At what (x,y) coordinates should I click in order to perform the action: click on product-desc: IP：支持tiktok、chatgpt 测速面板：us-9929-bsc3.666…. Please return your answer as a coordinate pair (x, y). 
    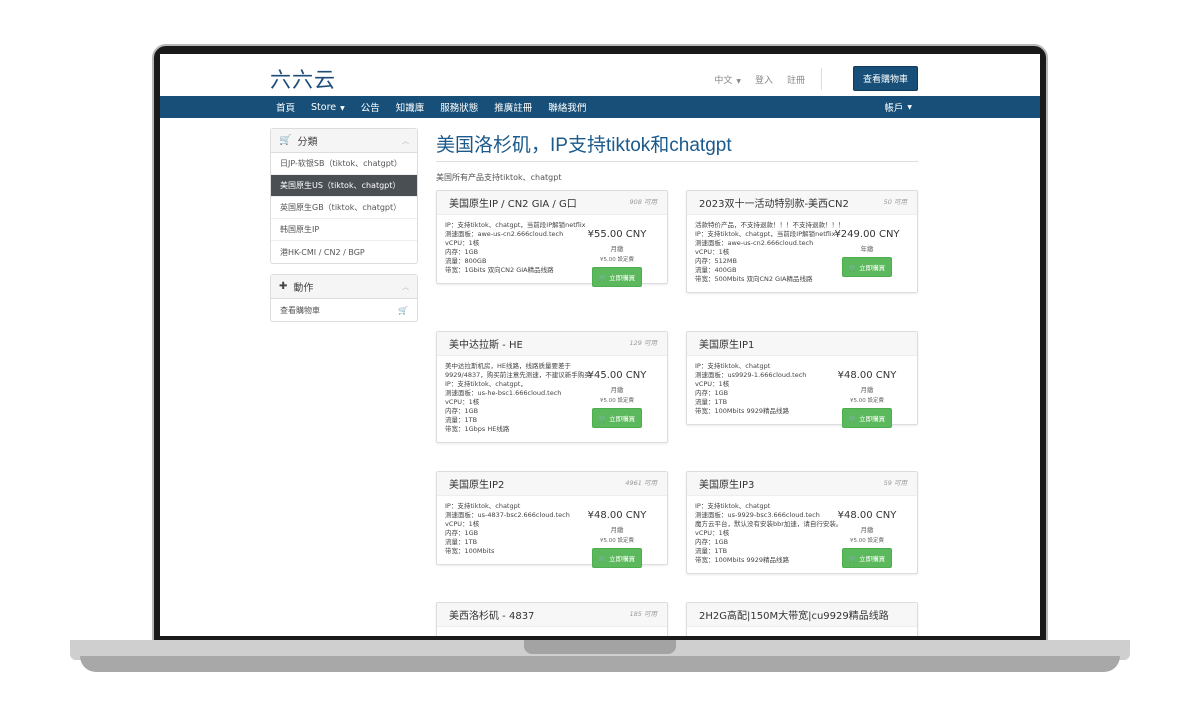
    Looking at the image, I should click on (769, 533).